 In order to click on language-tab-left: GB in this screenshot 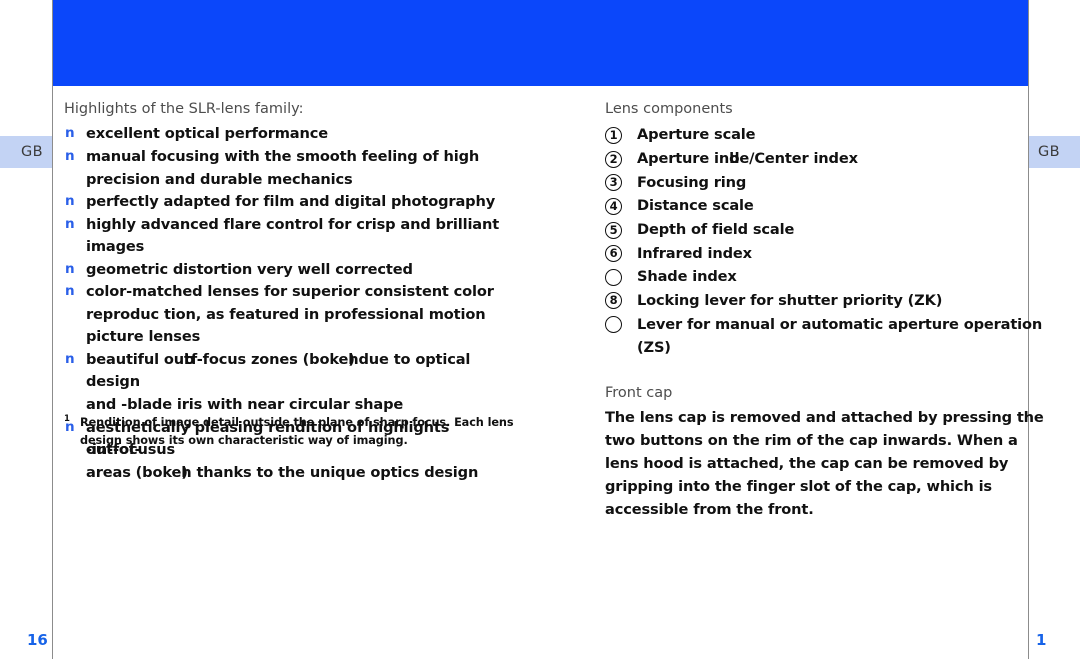, I will do `click(26, 152)`.